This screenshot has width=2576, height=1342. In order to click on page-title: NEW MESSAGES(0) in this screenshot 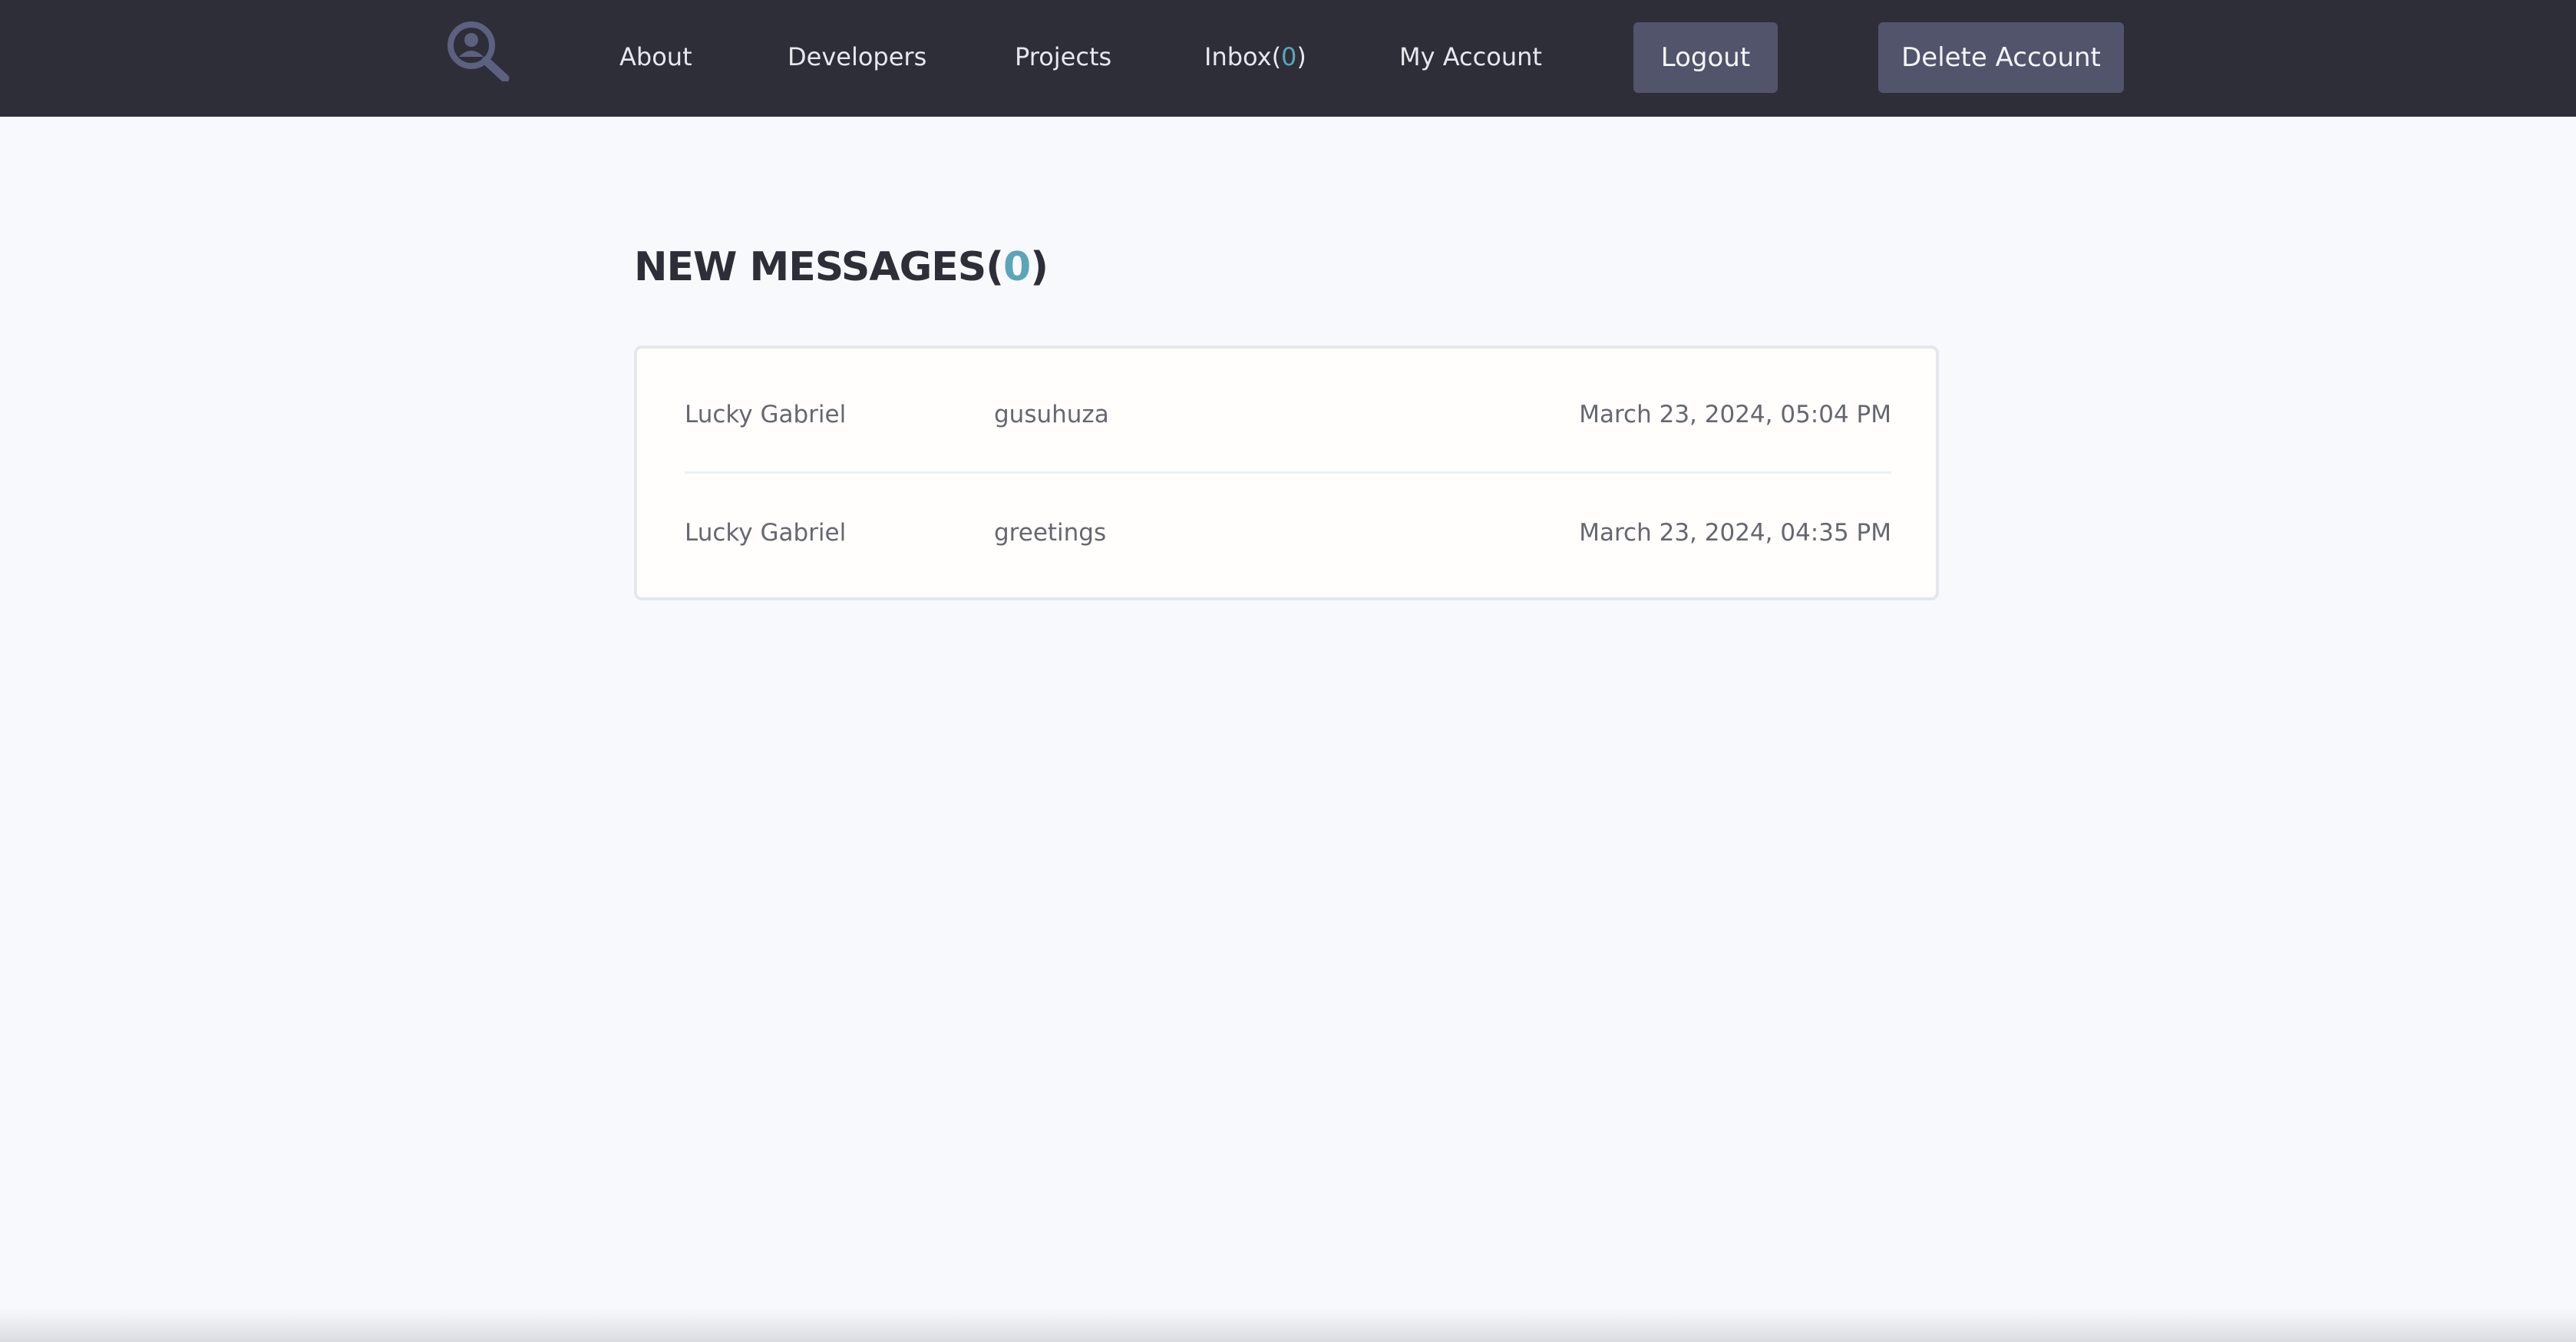, I will do `click(841, 267)`.